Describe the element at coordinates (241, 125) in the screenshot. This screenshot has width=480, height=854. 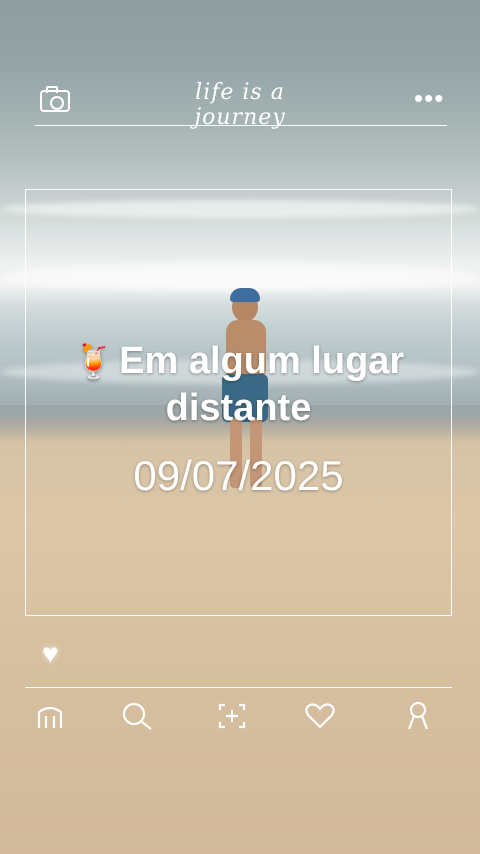
I see `top-divider` at that location.